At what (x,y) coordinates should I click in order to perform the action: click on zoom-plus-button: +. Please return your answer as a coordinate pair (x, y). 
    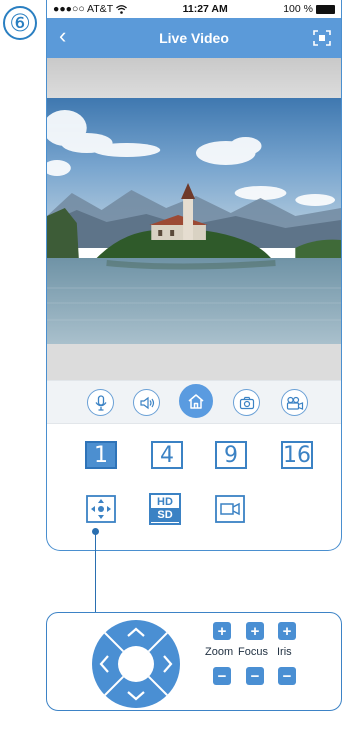
    Looking at the image, I should click on (222, 631).